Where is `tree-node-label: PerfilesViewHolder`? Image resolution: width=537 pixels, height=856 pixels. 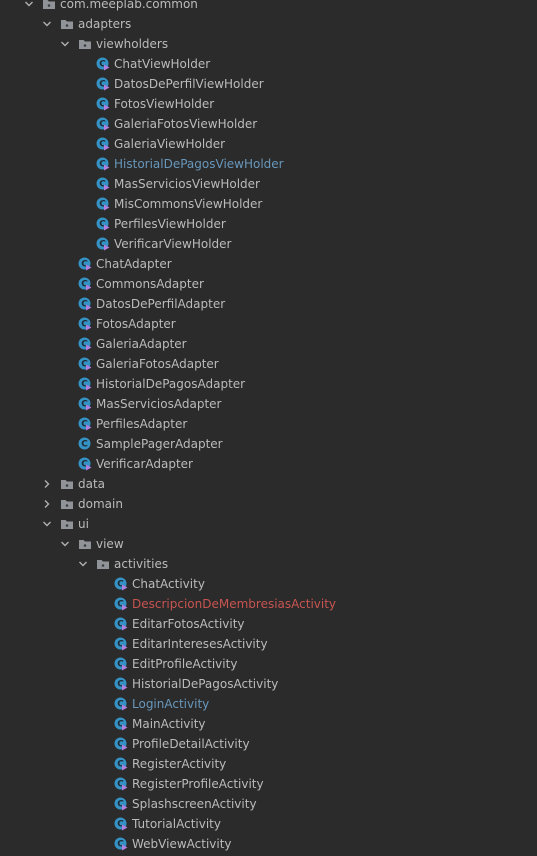 tree-node-label: PerfilesViewHolder is located at coordinates (170, 224).